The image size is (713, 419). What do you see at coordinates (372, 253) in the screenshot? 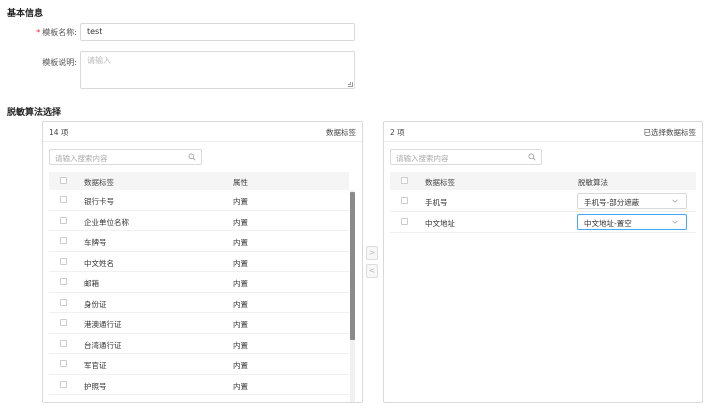
I see `move-right-button: >` at bounding box center [372, 253].